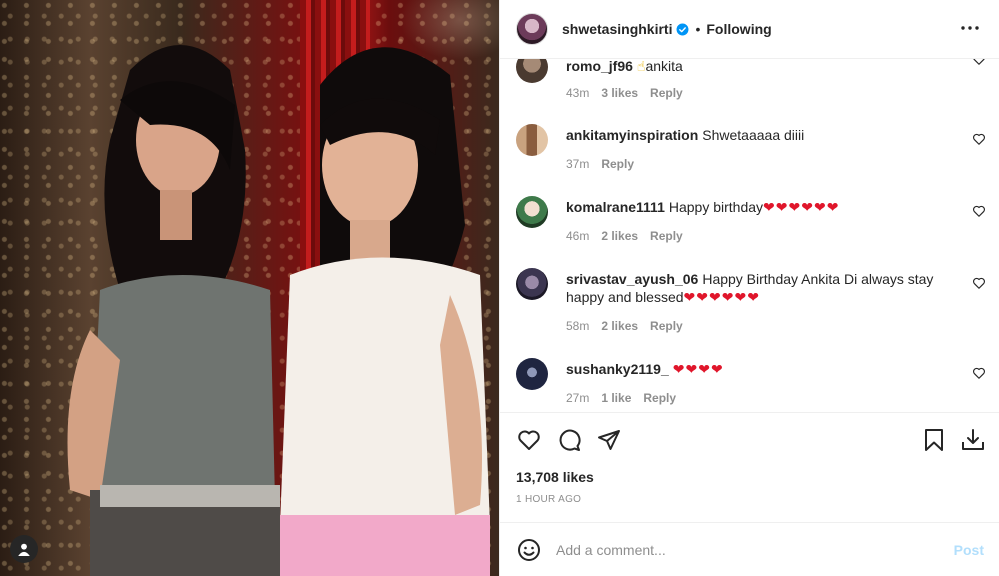 Image resolution: width=999 pixels, height=576 pixels. I want to click on comment-icon, so click(569, 440).